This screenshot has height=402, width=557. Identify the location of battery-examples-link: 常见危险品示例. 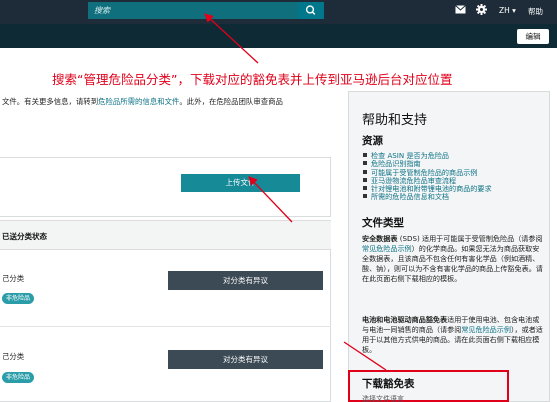
(486, 329).